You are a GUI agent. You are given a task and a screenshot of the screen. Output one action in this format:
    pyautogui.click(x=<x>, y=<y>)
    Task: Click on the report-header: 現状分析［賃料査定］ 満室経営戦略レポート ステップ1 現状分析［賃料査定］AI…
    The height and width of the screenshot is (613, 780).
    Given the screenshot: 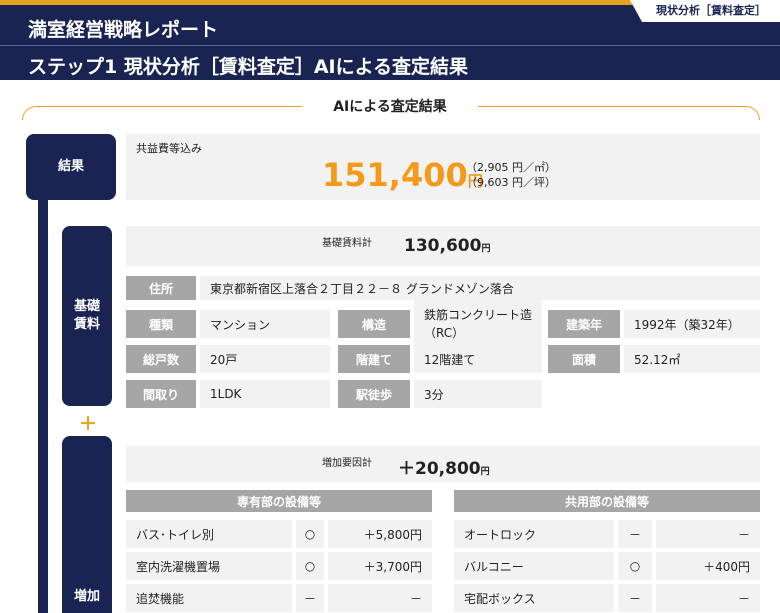 What is the action you would take?
    pyautogui.click(x=390, y=40)
    